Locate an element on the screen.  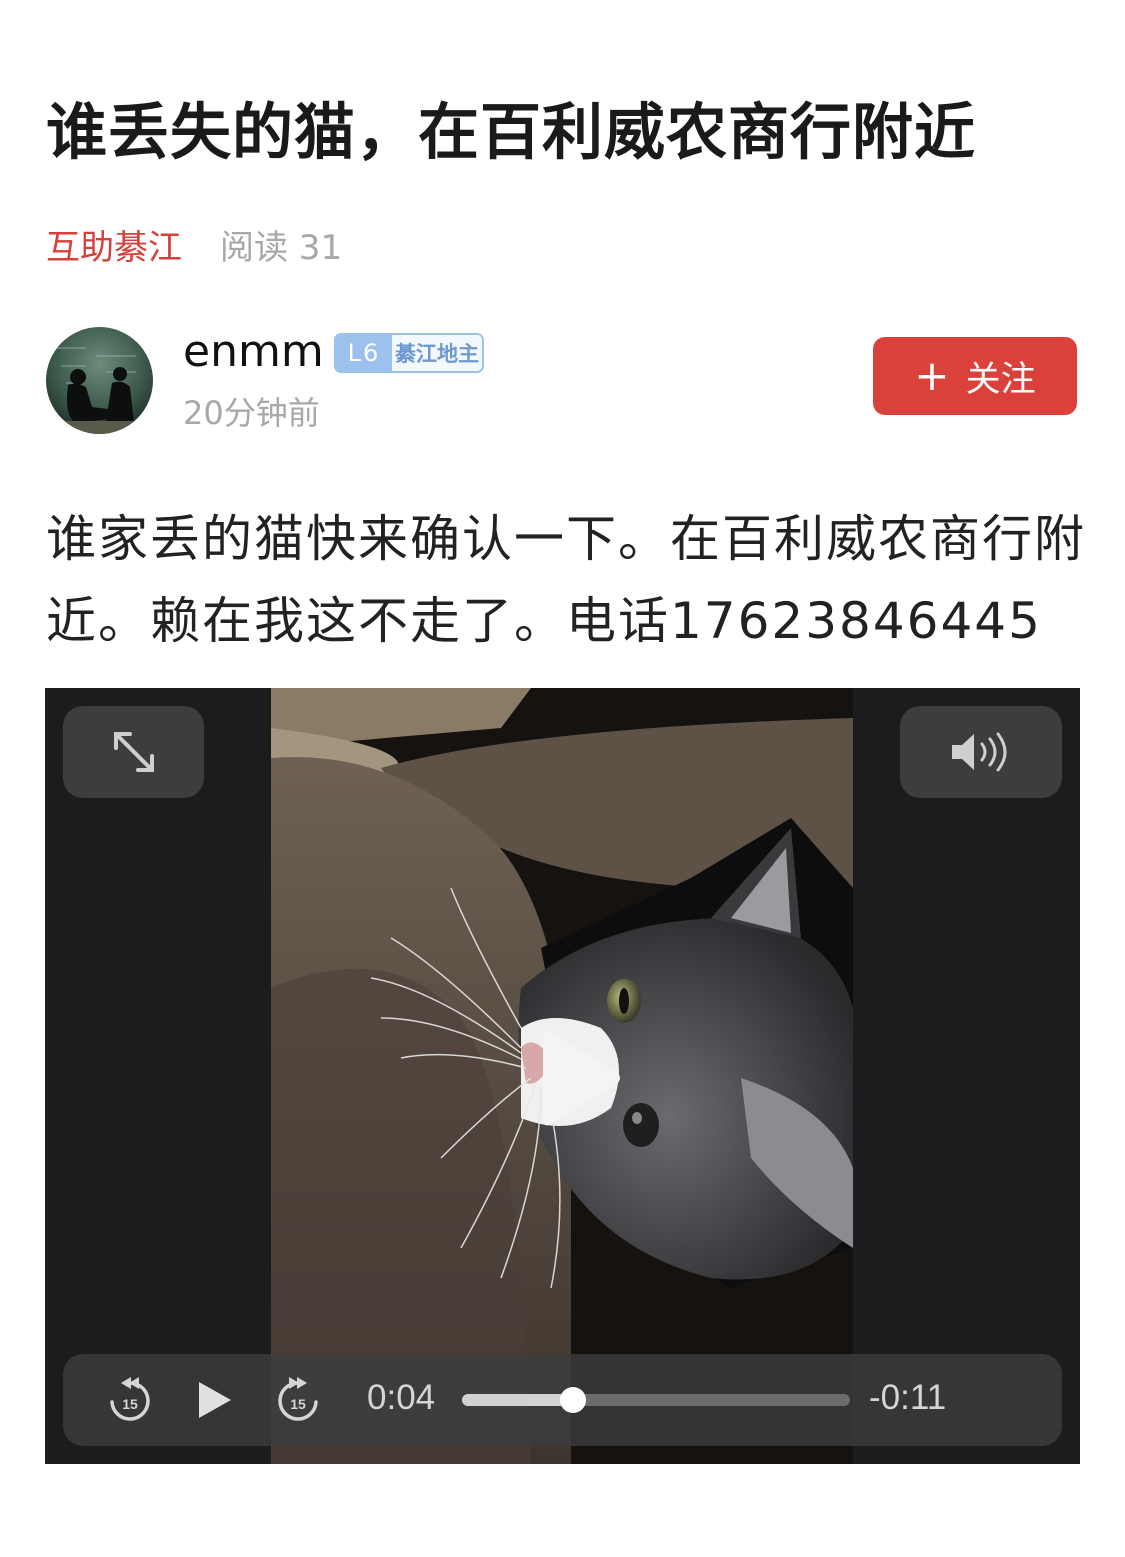
post-meta: 互助綦江 阅读 31 is located at coordinates (194, 244).